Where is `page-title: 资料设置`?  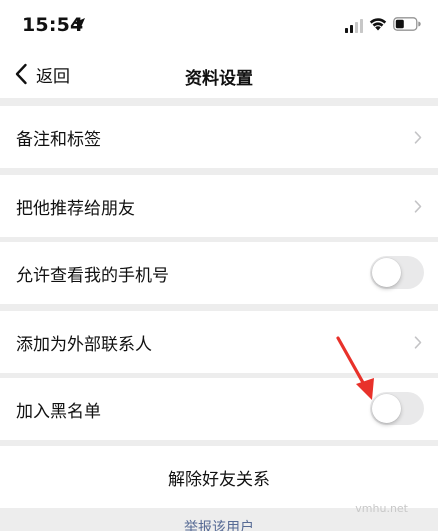
page-title: 资料设置 is located at coordinates (219, 79).